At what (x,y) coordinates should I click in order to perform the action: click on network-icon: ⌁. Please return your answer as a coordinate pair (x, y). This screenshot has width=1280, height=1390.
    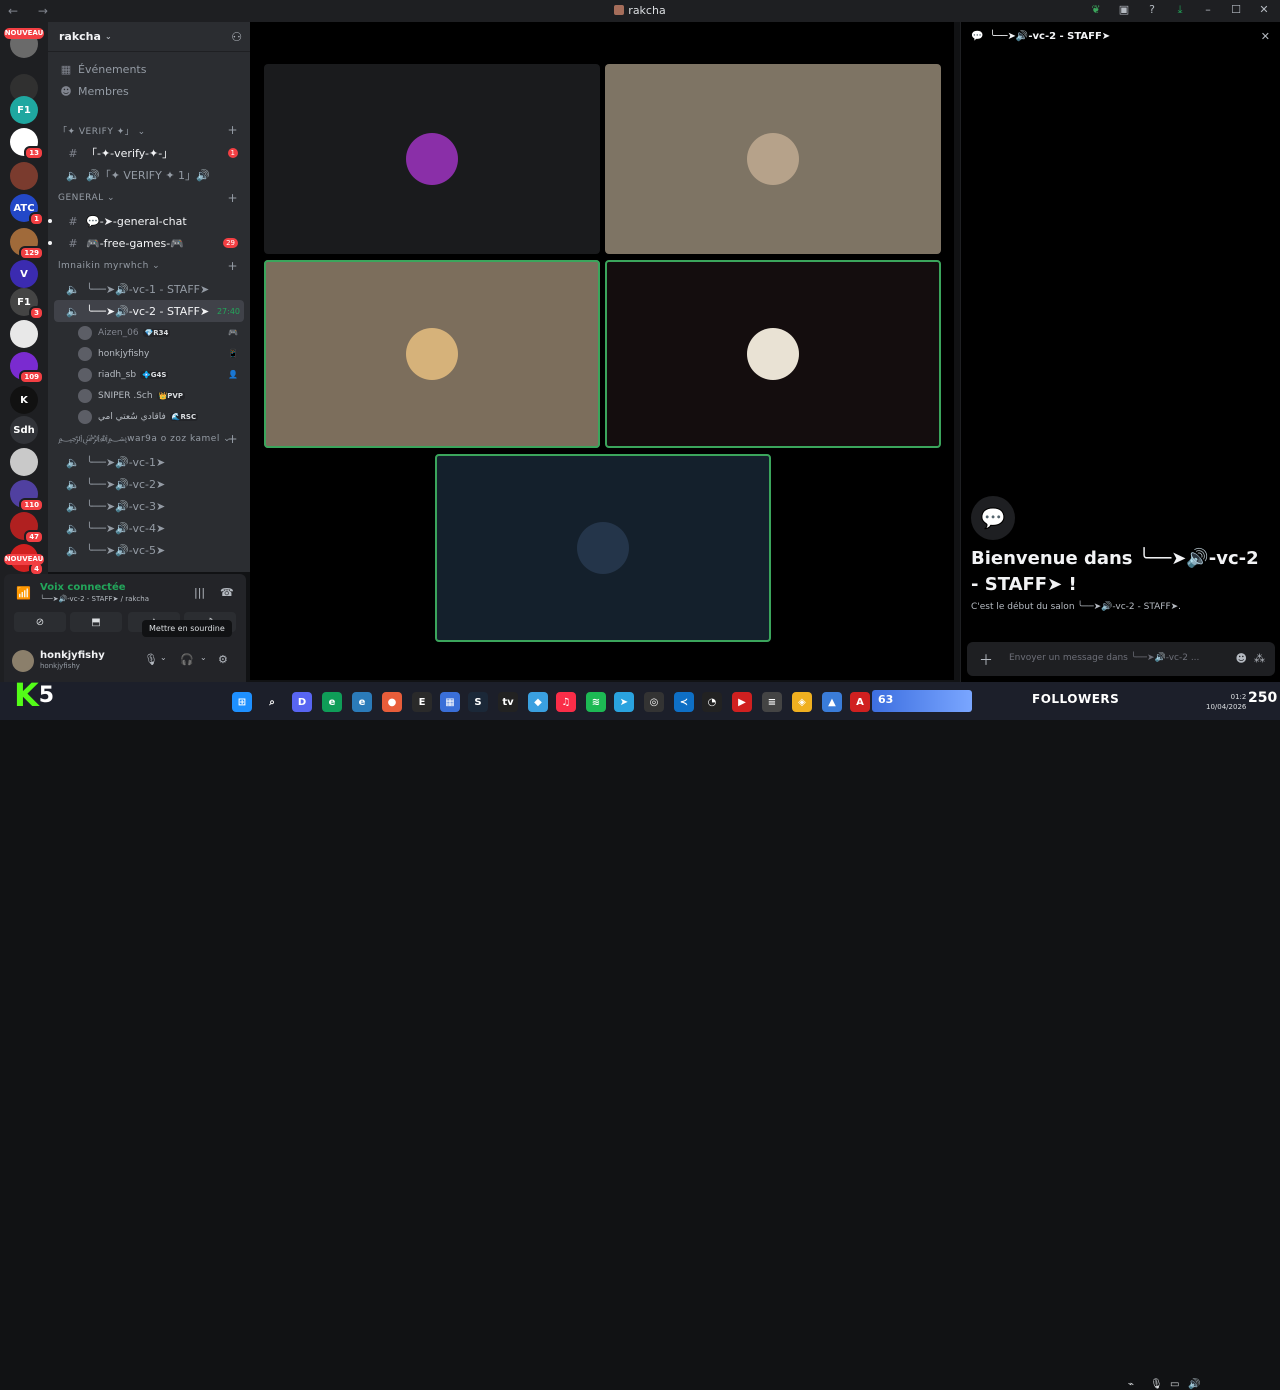
    Looking at the image, I should click on (1131, 1384).